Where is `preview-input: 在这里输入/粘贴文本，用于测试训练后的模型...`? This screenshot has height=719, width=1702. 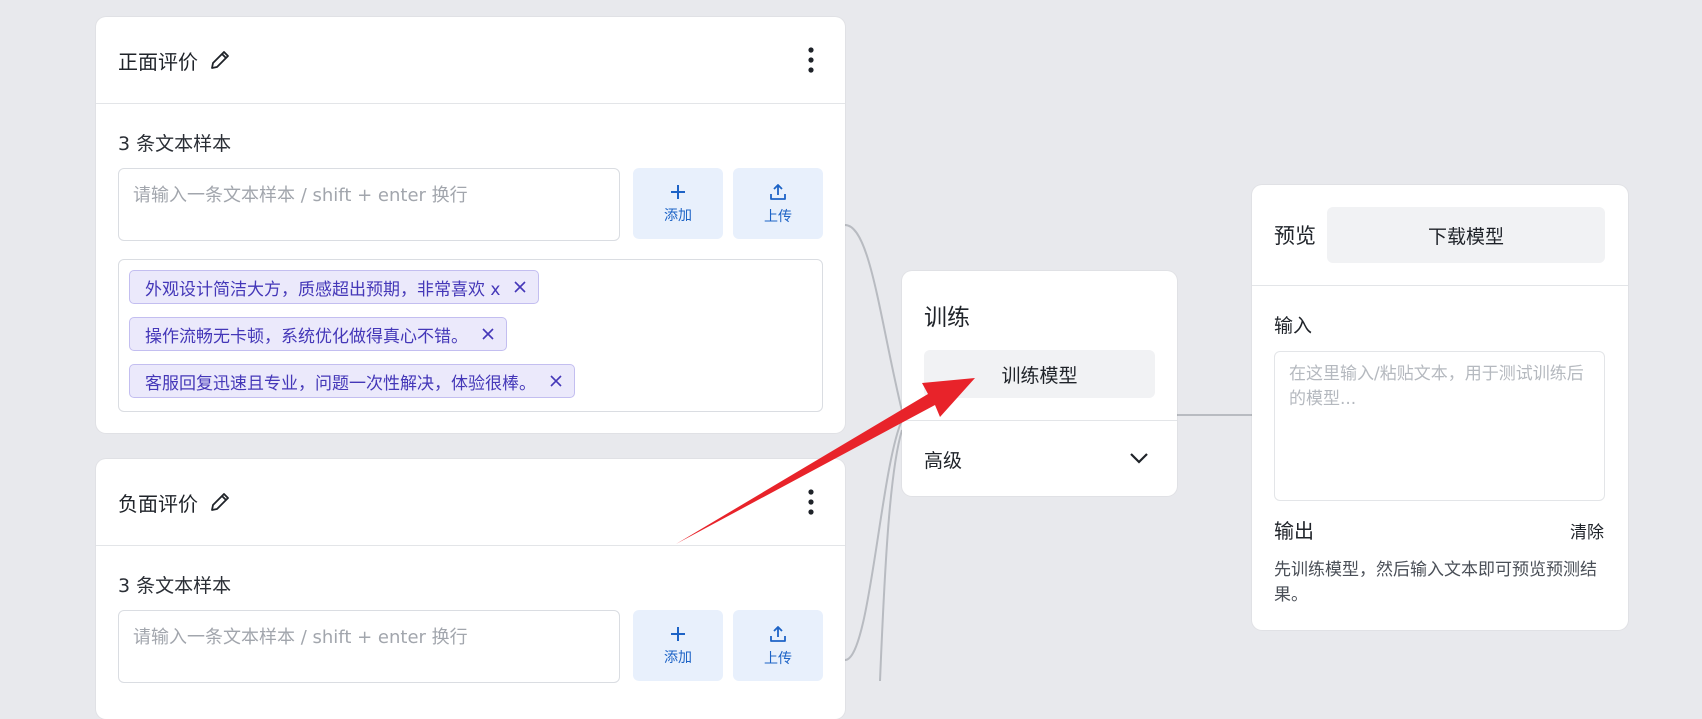 preview-input: 在这里输入/粘贴文本，用于测试训练后的模型... is located at coordinates (1439, 426).